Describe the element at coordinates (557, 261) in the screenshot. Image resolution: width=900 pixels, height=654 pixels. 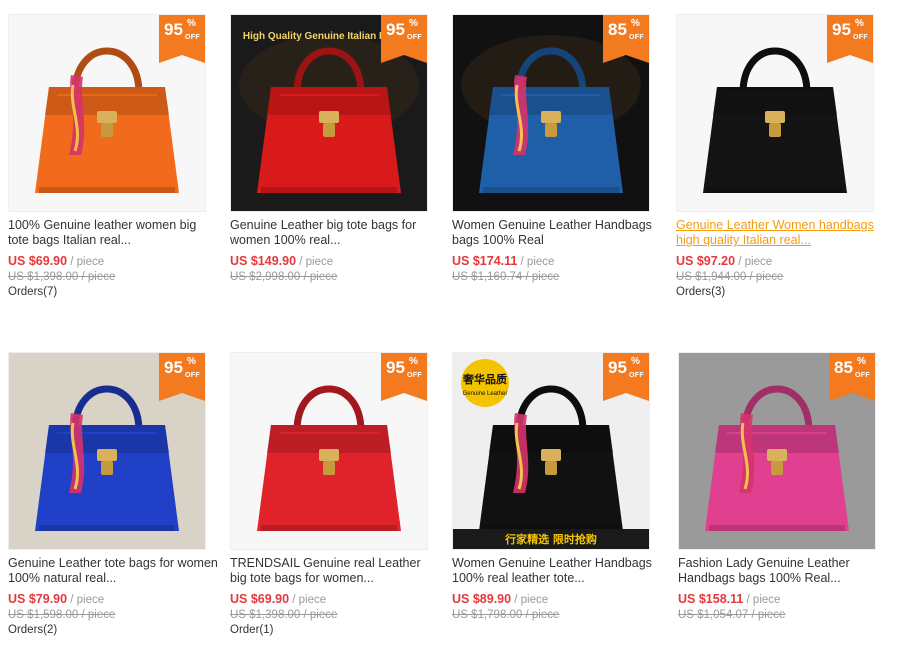
I see `product-price: US $174.11 / piece` at that location.